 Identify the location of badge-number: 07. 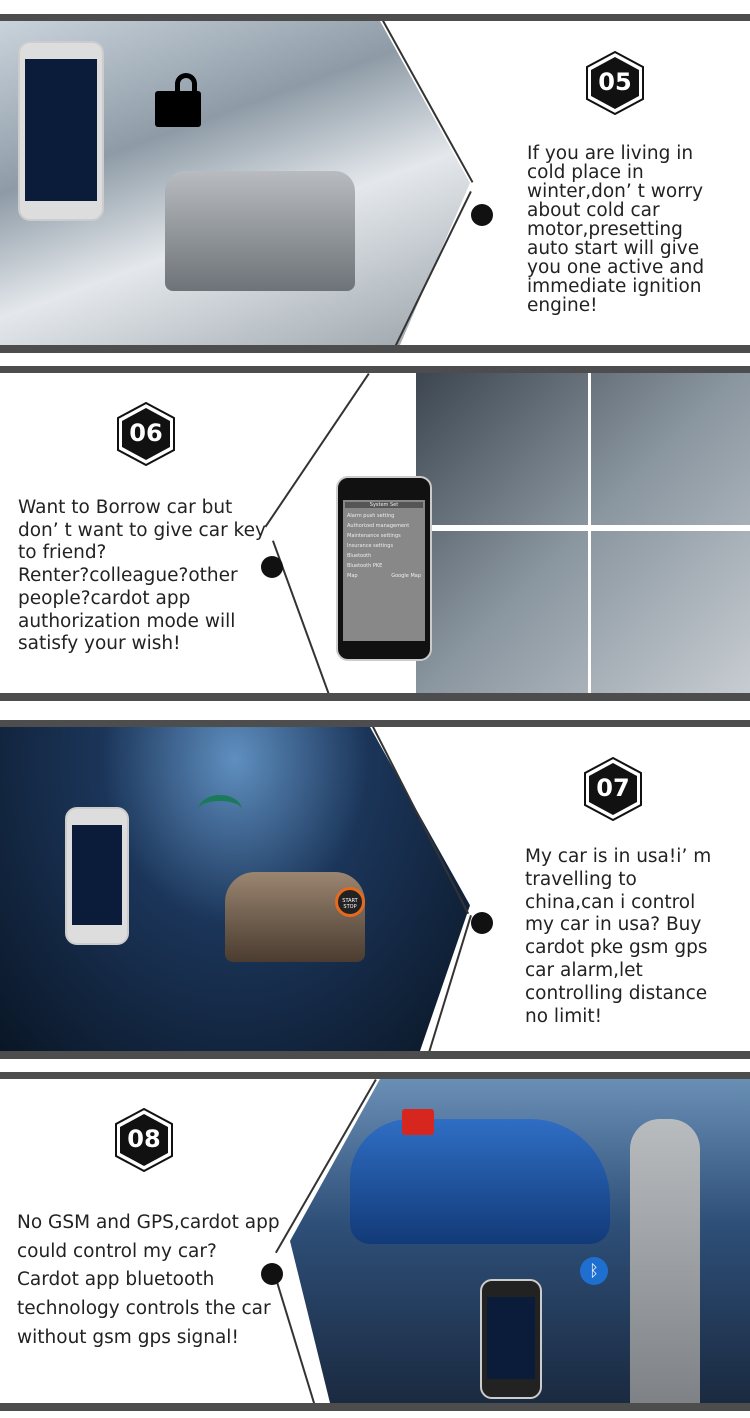
(613, 788).